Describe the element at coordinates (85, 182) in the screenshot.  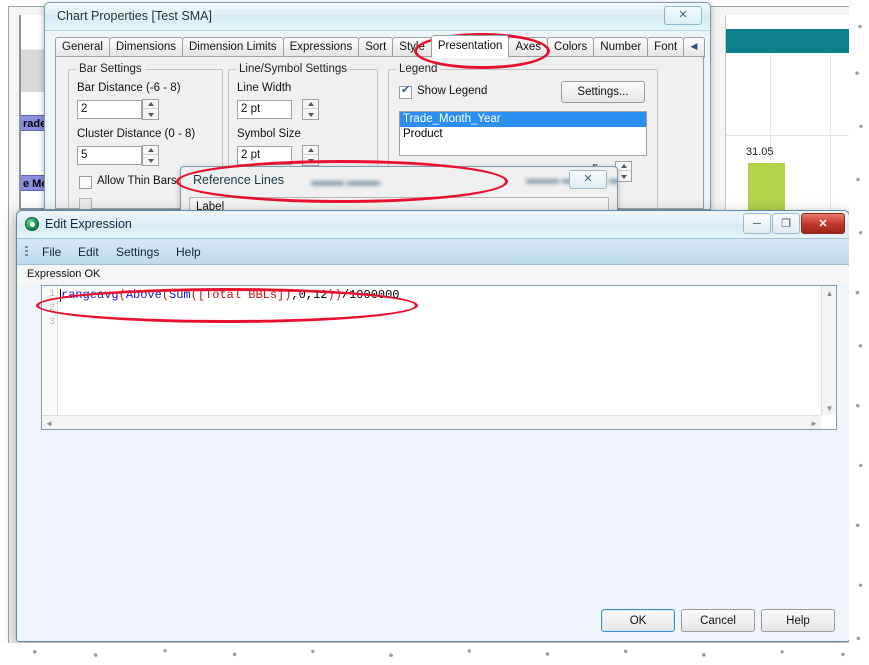
I see `allow-thin-bars-checkbox` at that location.